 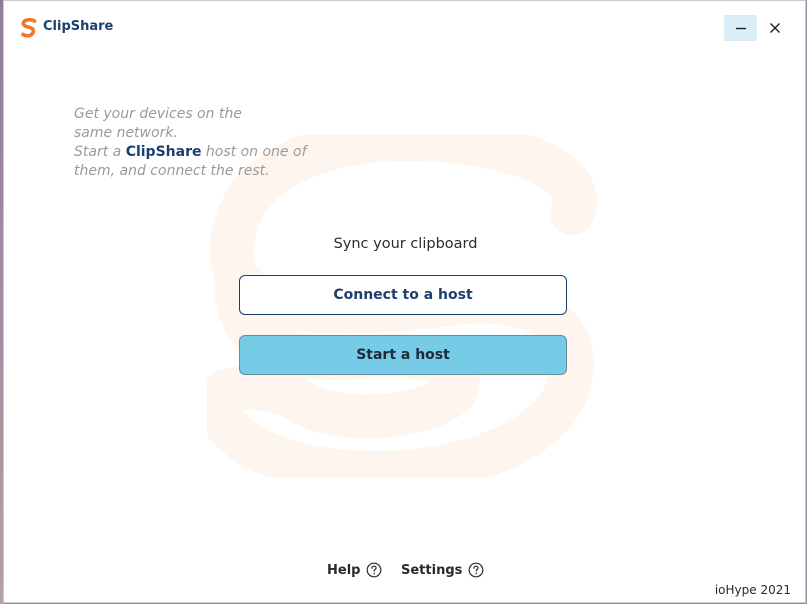 What do you see at coordinates (752, 590) in the screenshot?
I see `copyright-text: ioHype 2021` at bounding box center [752, 590].